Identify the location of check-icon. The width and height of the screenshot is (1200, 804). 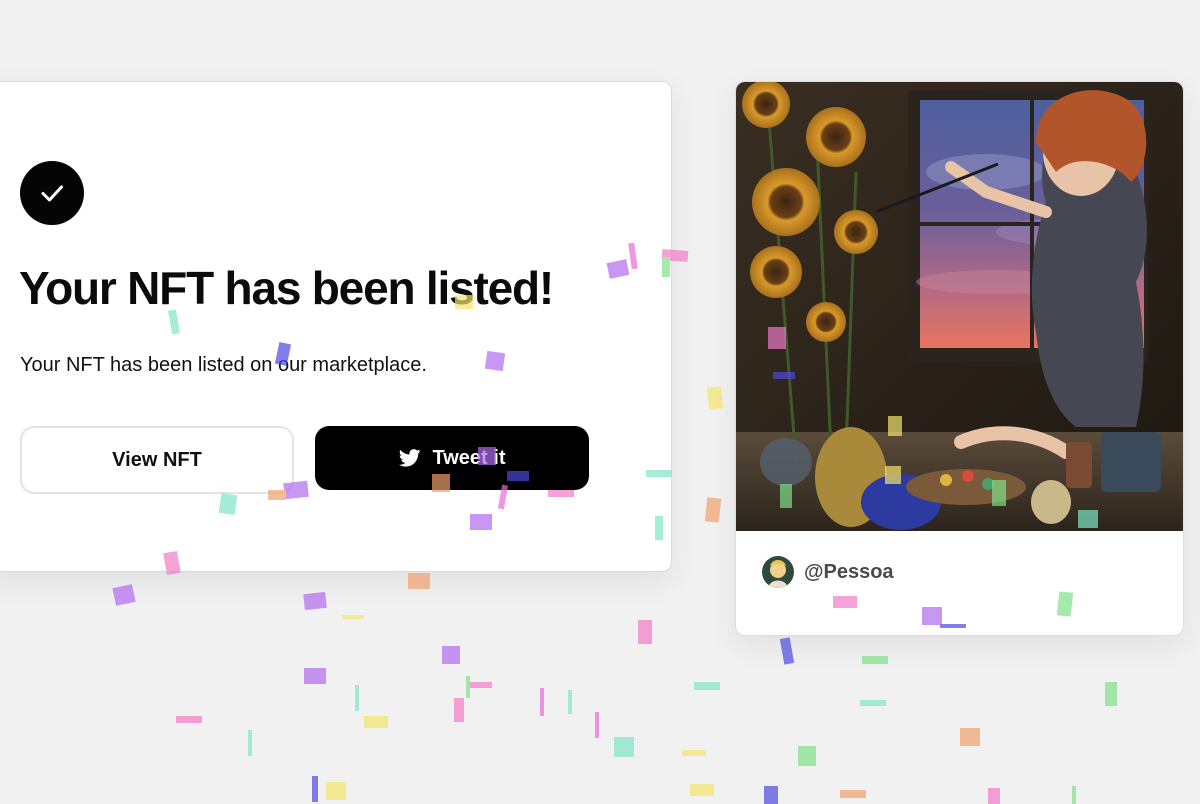
(52, 193).